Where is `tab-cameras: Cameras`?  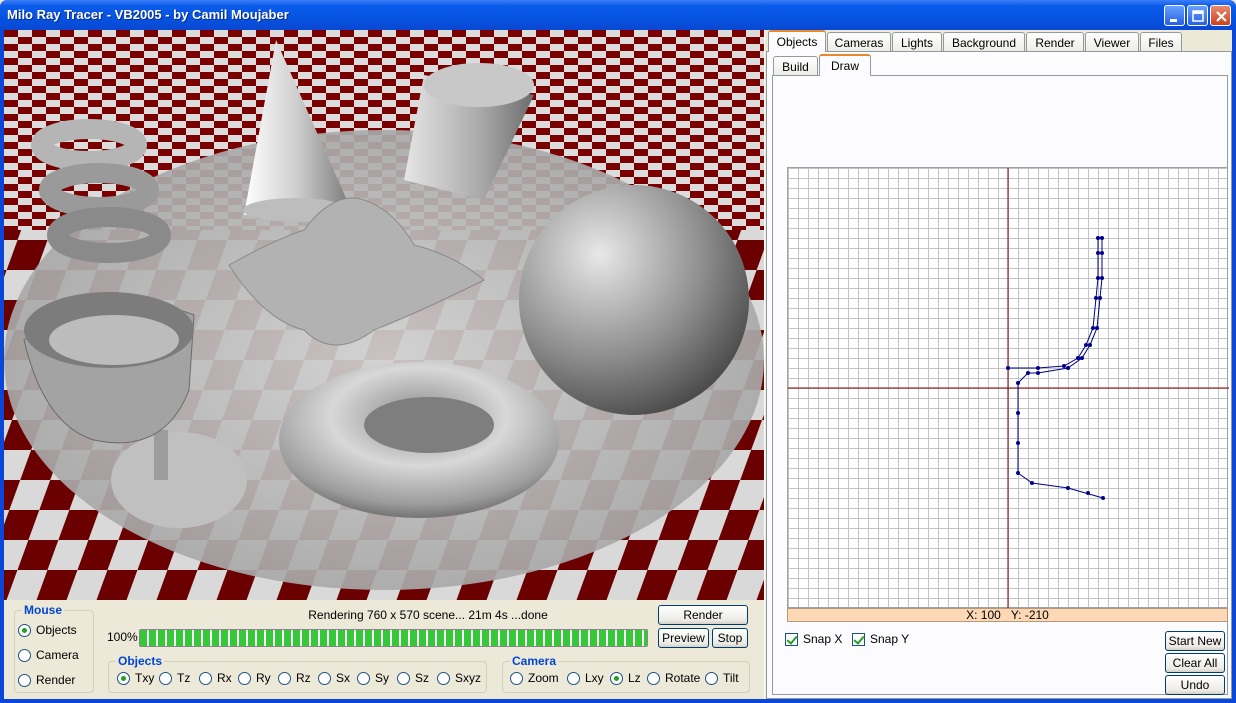
tab-cameras: Cameras is located at coordinates (859, 42).